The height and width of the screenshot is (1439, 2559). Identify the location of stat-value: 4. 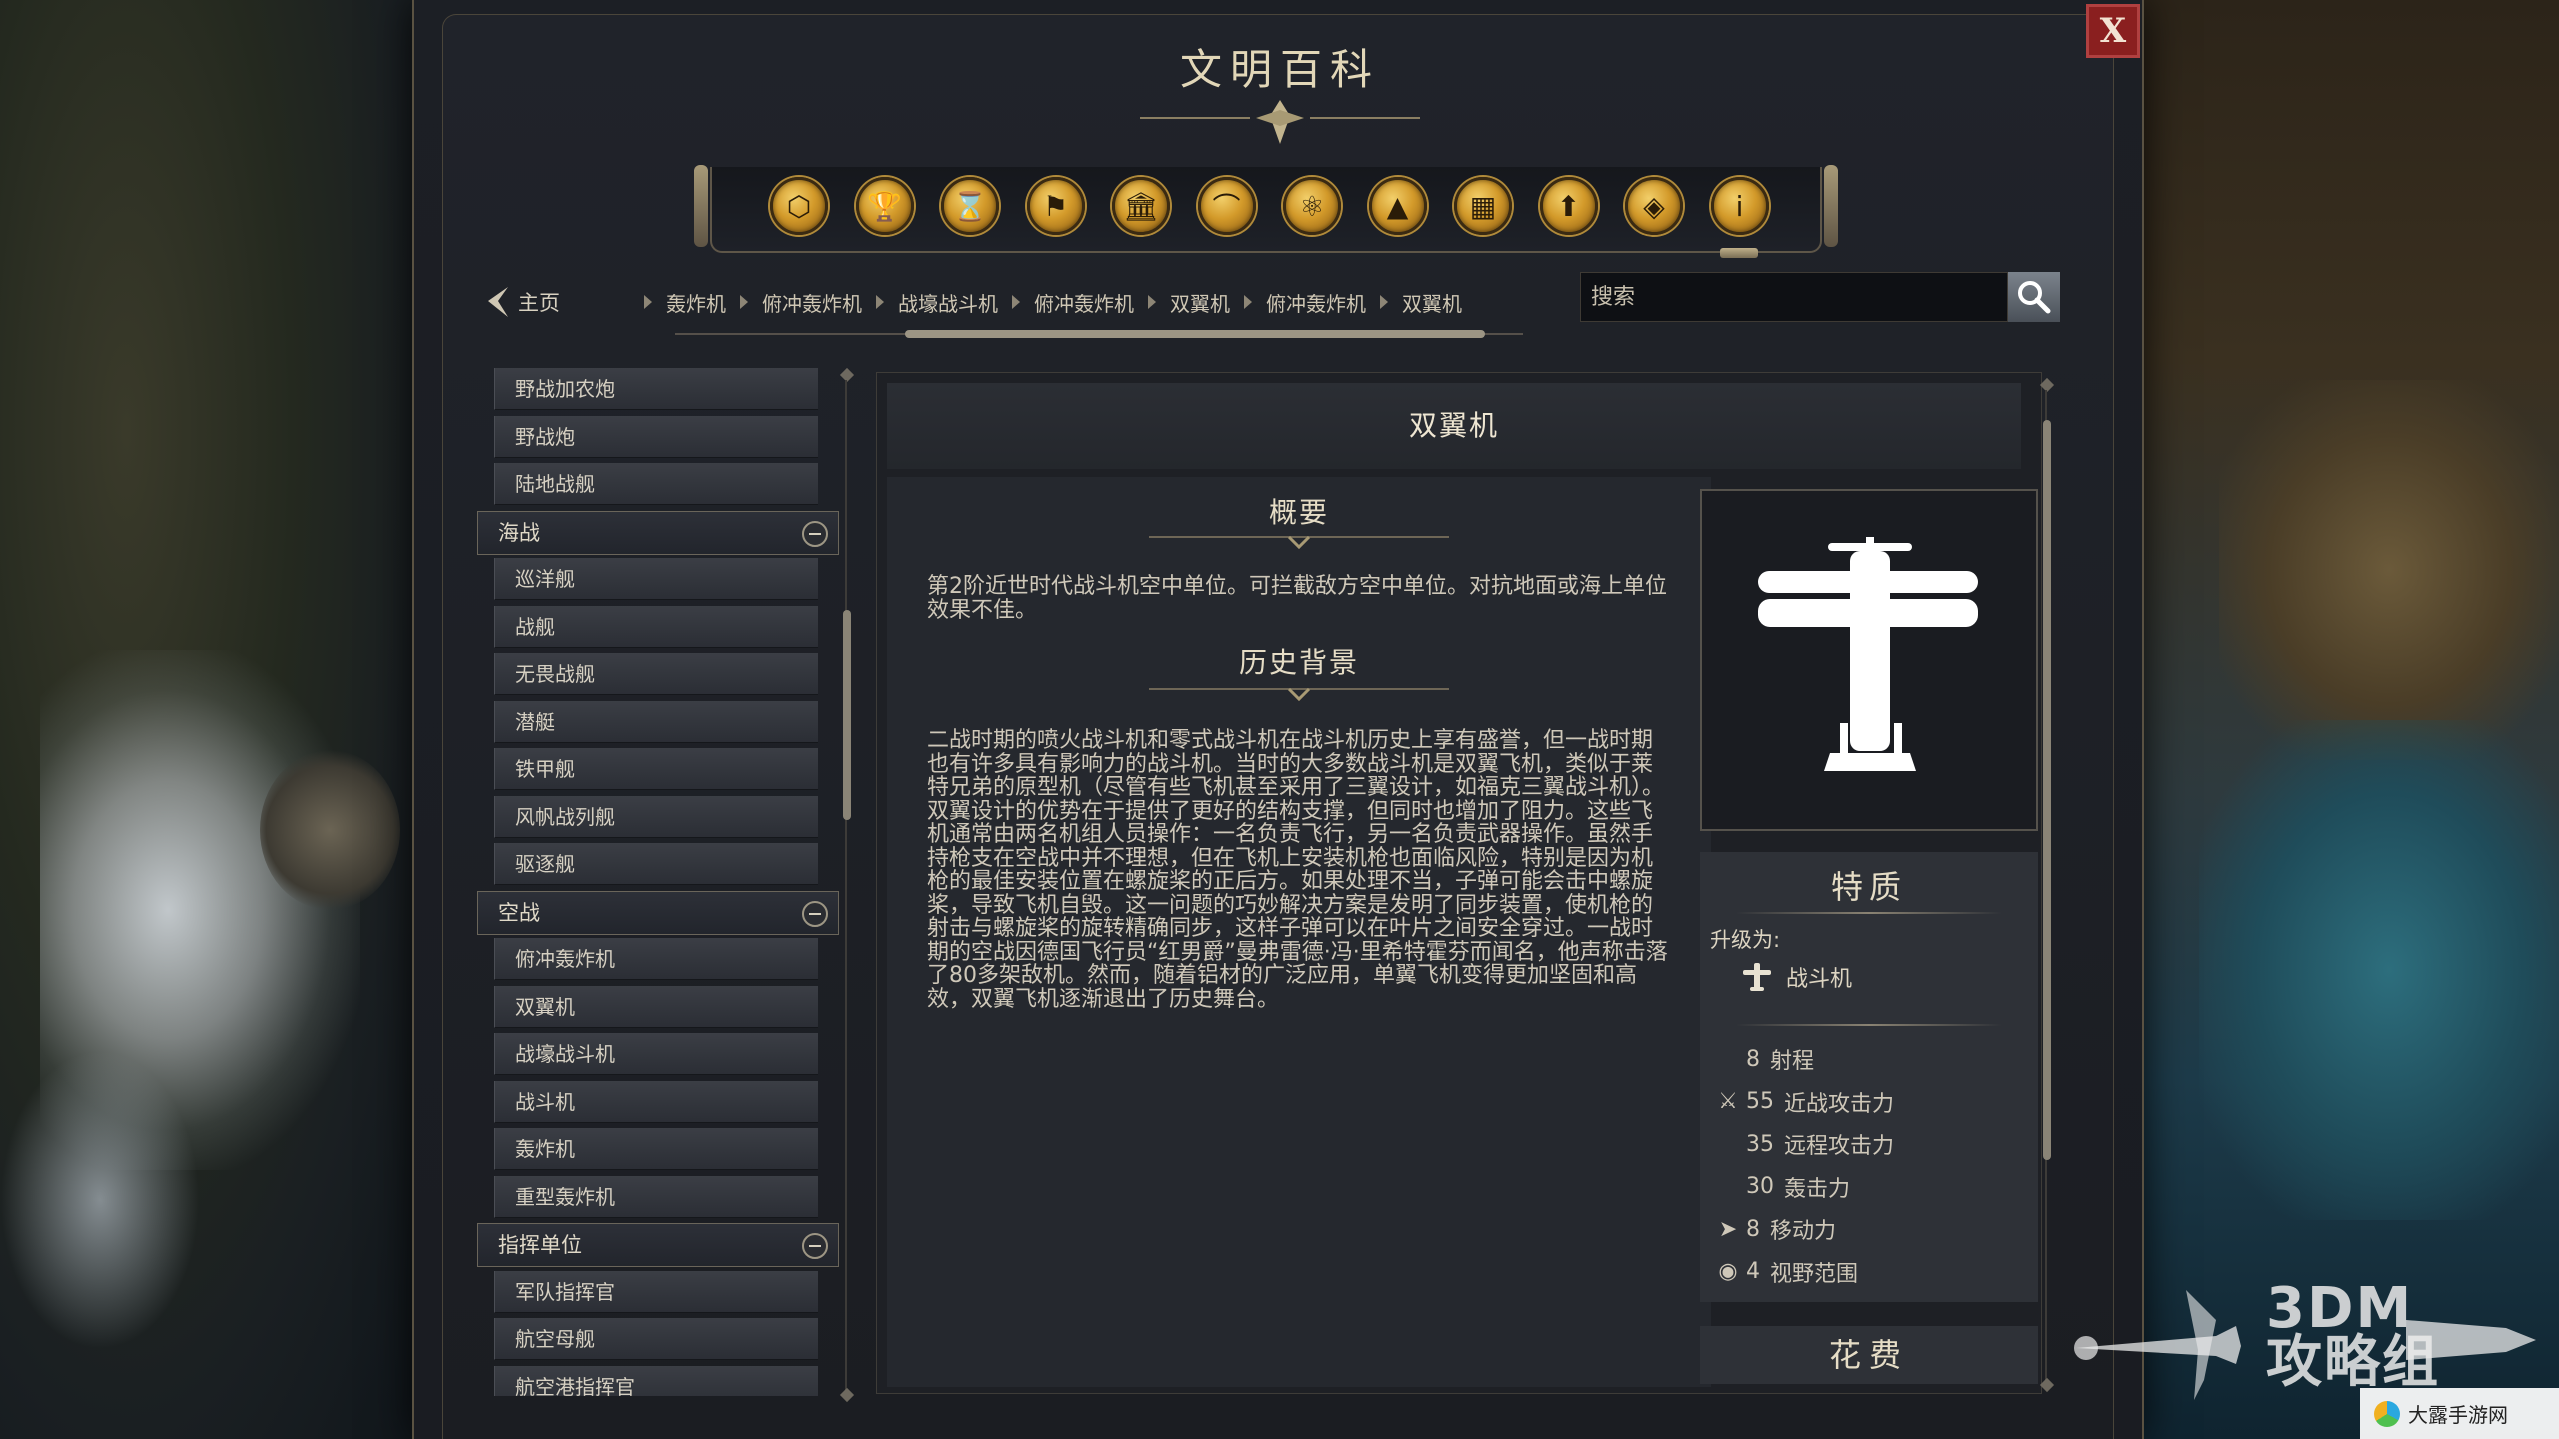
(1753, 1271).